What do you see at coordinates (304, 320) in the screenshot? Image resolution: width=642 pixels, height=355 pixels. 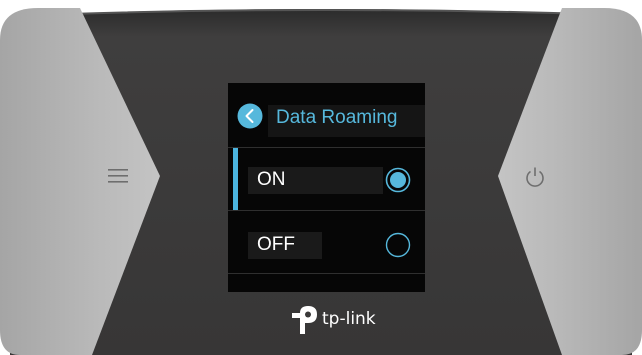 I see `tp-link-logo-icon` at bounding box center [304, 320].